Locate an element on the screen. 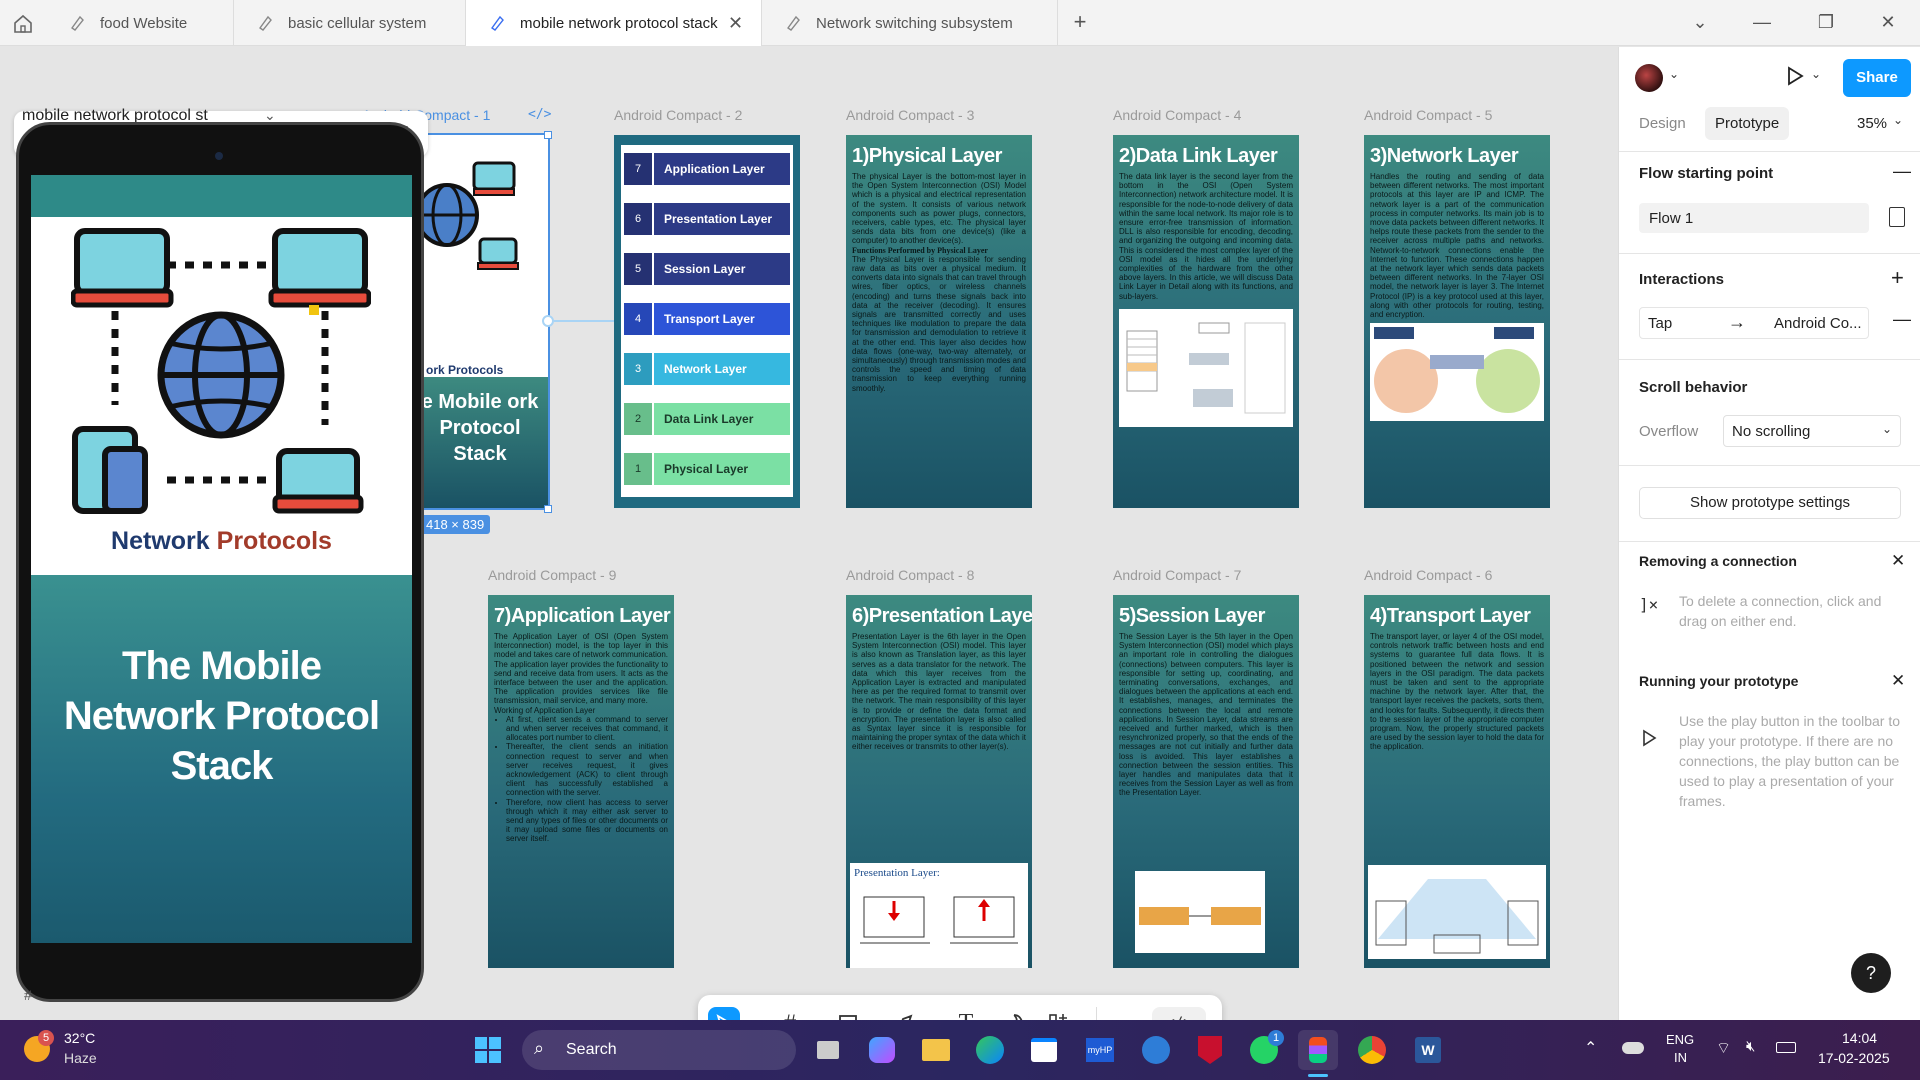 This screenshot has width=1920, height=1080. help-button: ? is located at coordinates (1871, 973).